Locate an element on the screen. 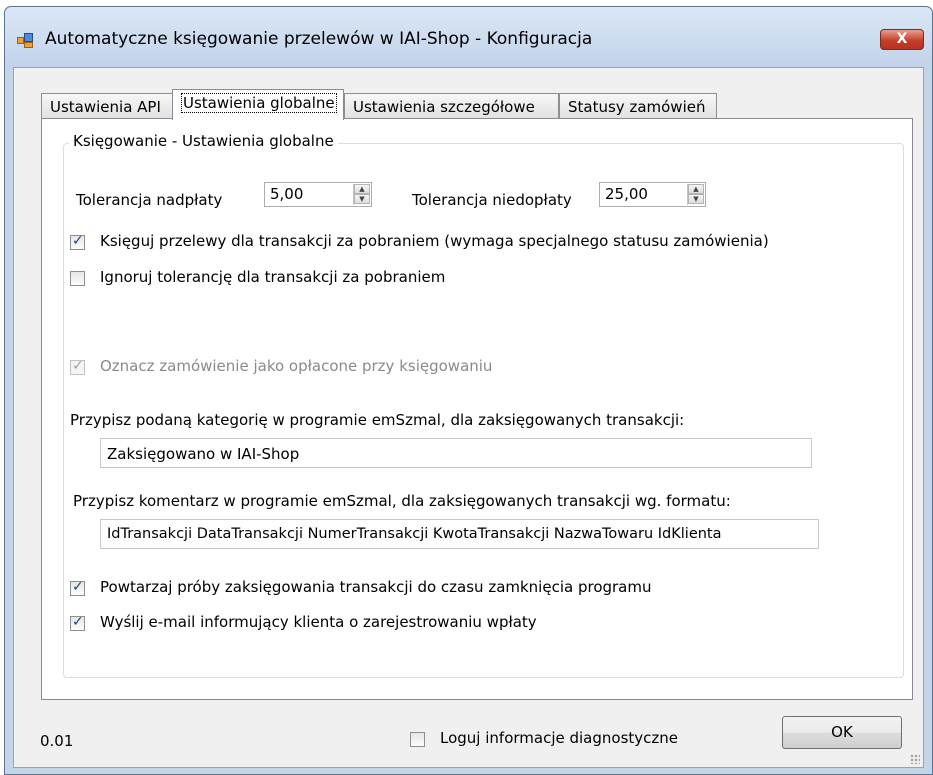 Image resolution: width=933 pixels, height=775 pixels. close-button: X is located at coordinates (902, 39).